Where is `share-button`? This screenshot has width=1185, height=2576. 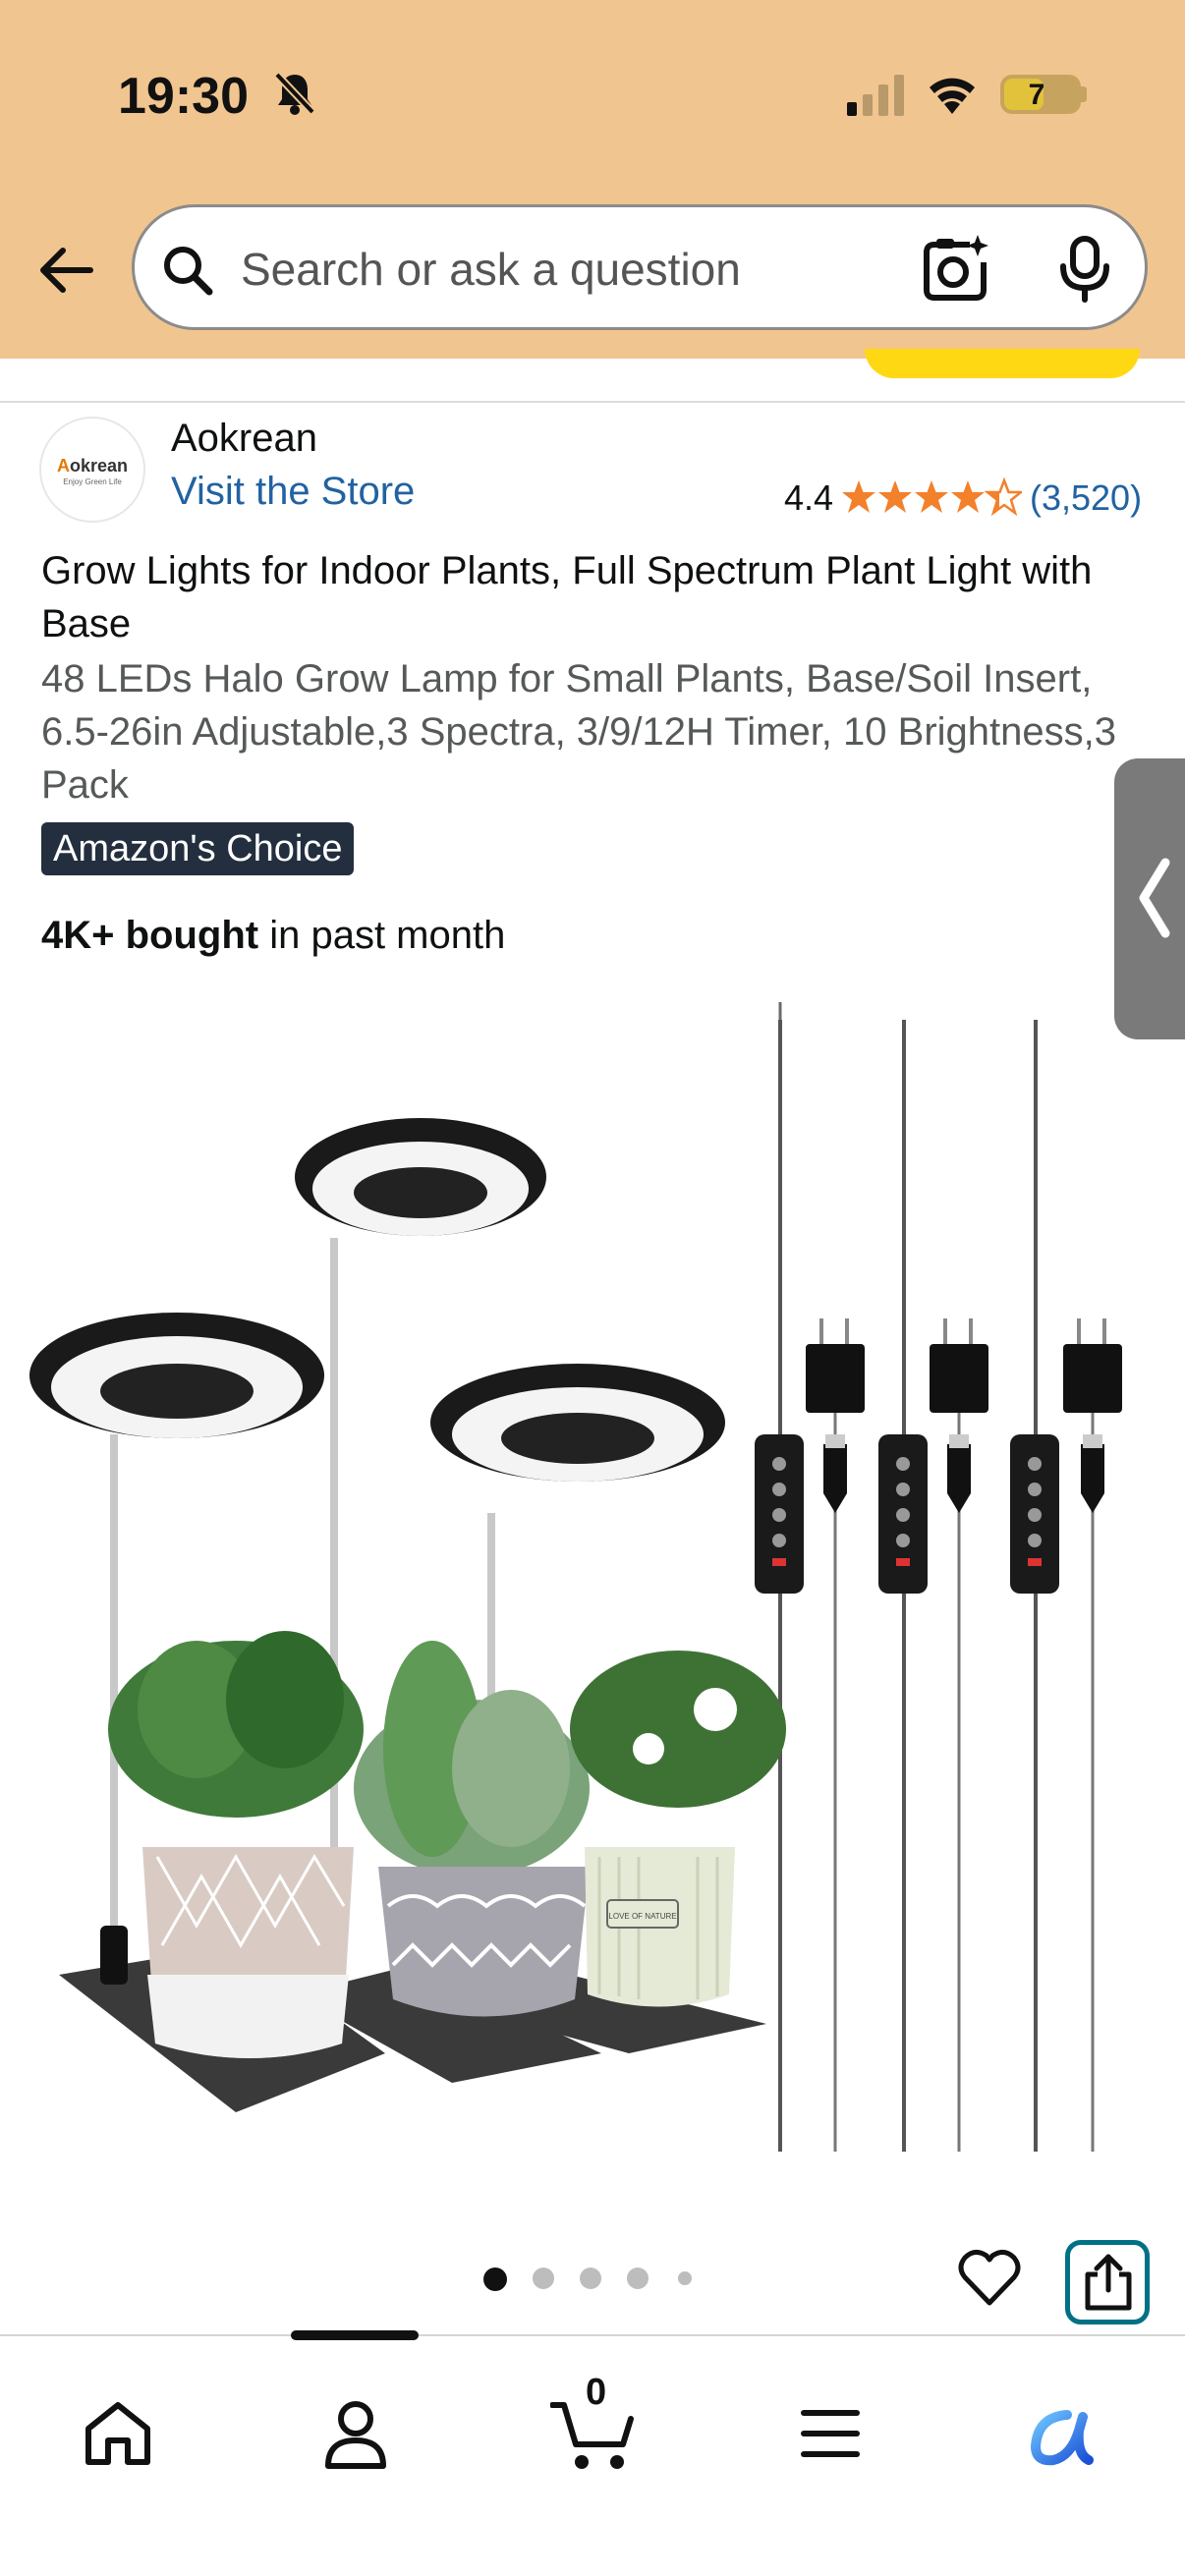 share-button is located at coordinates (1107, 2282).